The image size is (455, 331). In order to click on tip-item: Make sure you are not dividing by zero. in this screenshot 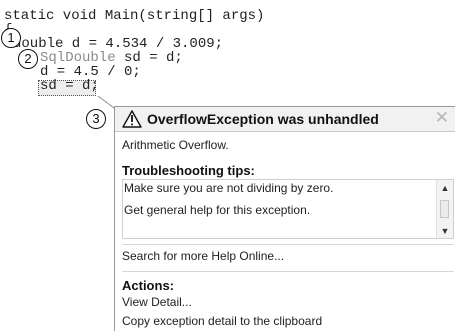, I will do `click(228, 188)`.